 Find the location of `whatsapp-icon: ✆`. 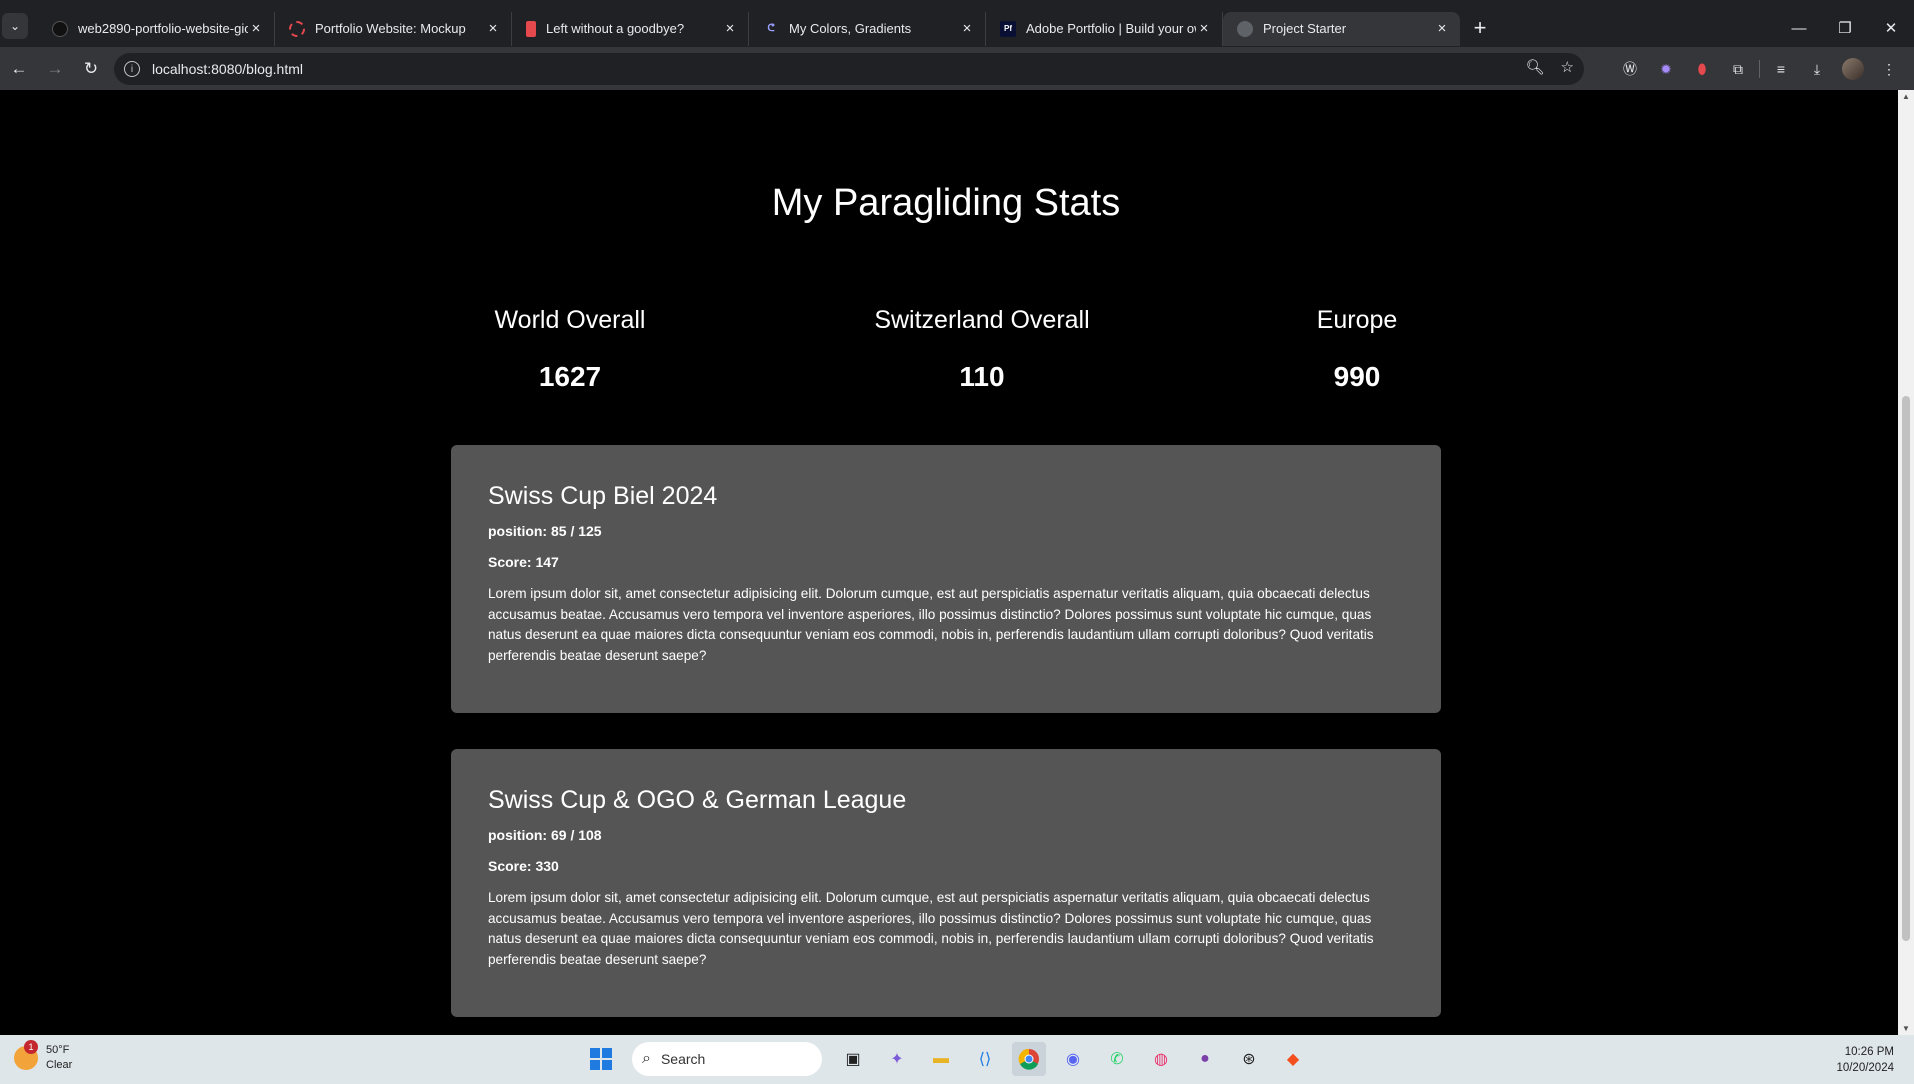

whatsapp-icon: ✆ is located at coordinates (1117, 1059).